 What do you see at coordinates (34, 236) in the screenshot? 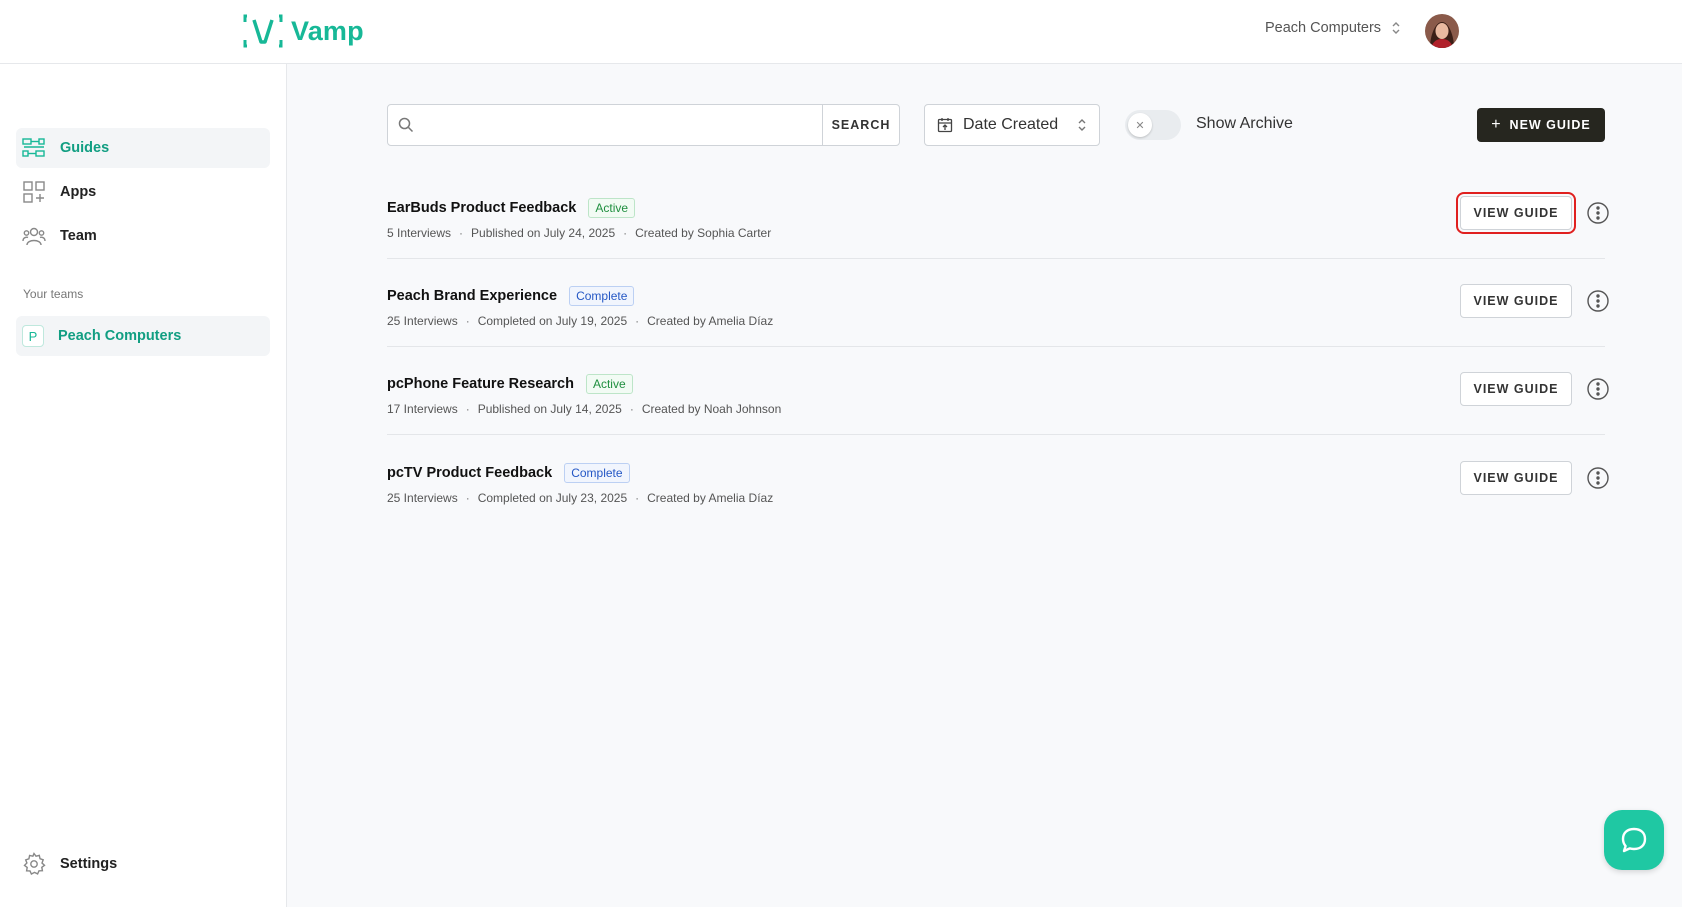
I see `team-icon` at bounding box center [34, 236].